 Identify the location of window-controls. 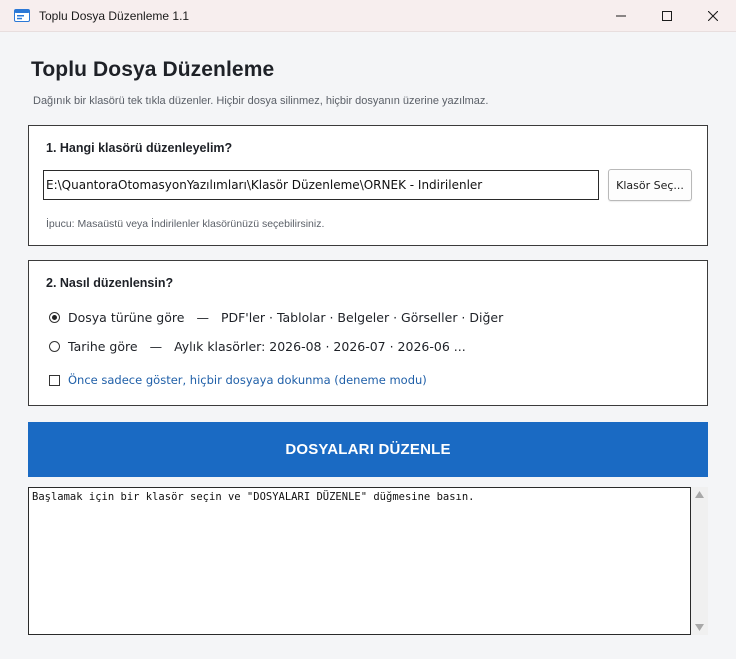
(667, 16).